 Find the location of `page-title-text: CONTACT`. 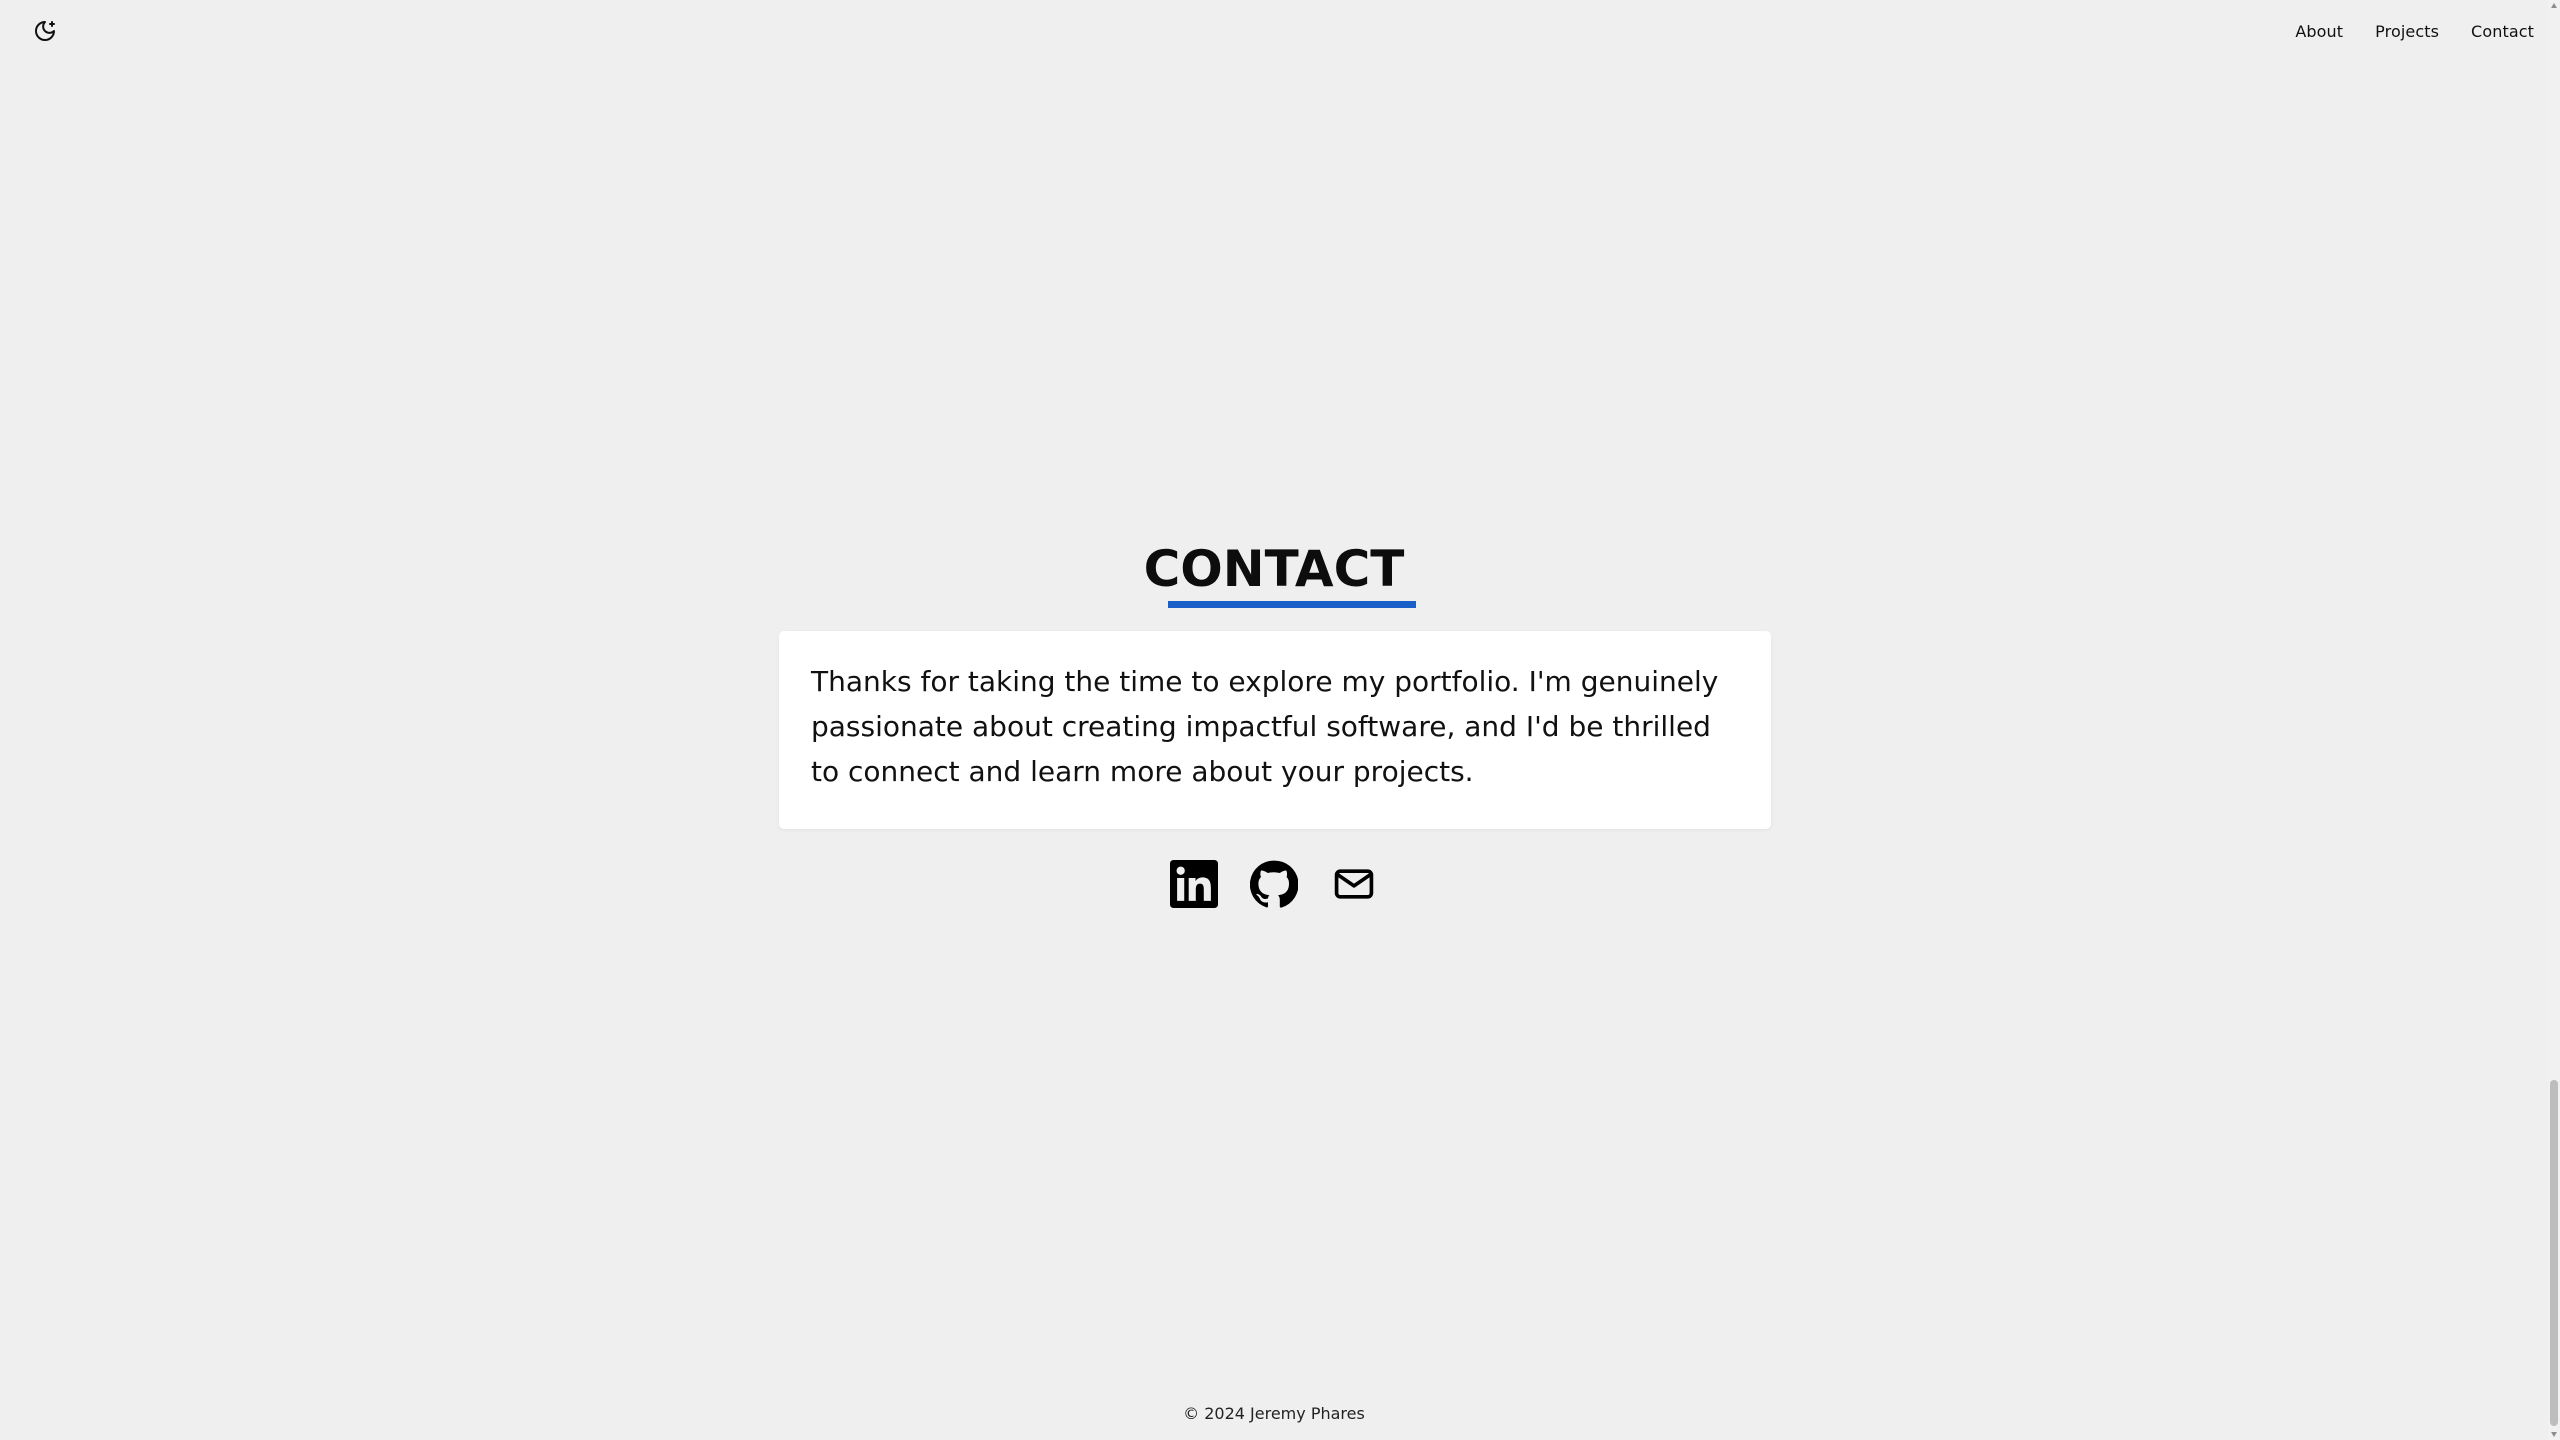

page-title-text: CONTACT is located at coordinates (1274, 569).